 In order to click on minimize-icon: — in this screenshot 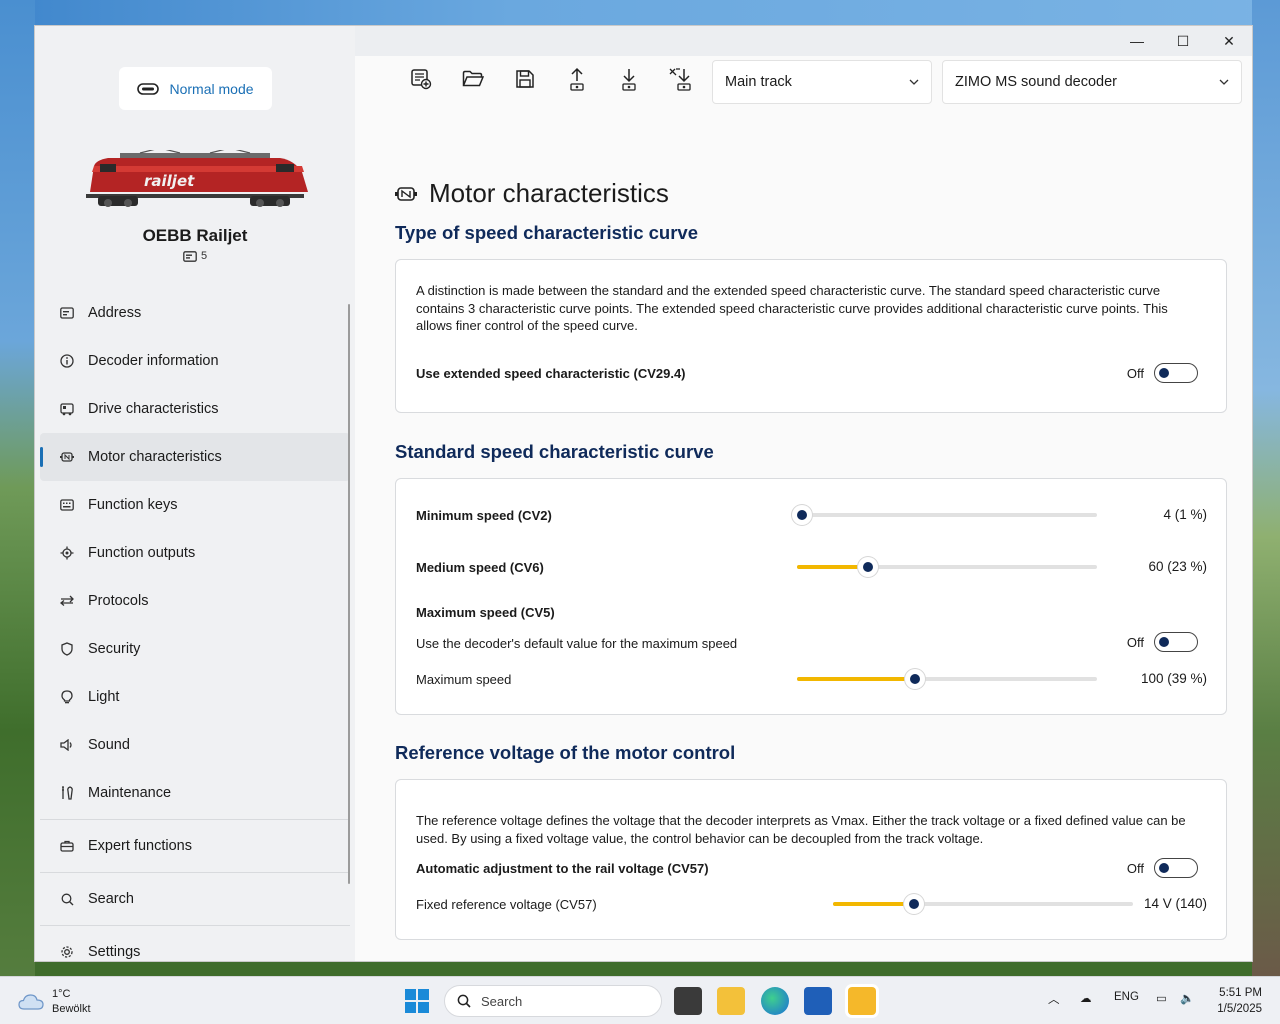, I will do `click(1137, 41)`.